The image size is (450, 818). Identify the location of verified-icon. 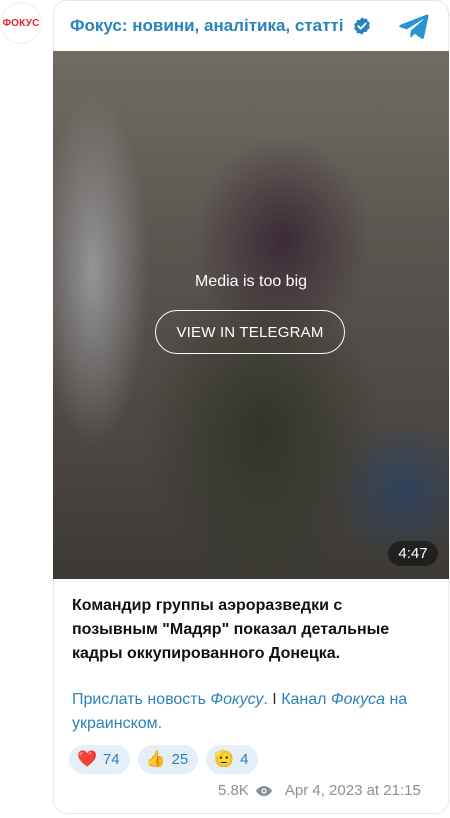
(361, 26).